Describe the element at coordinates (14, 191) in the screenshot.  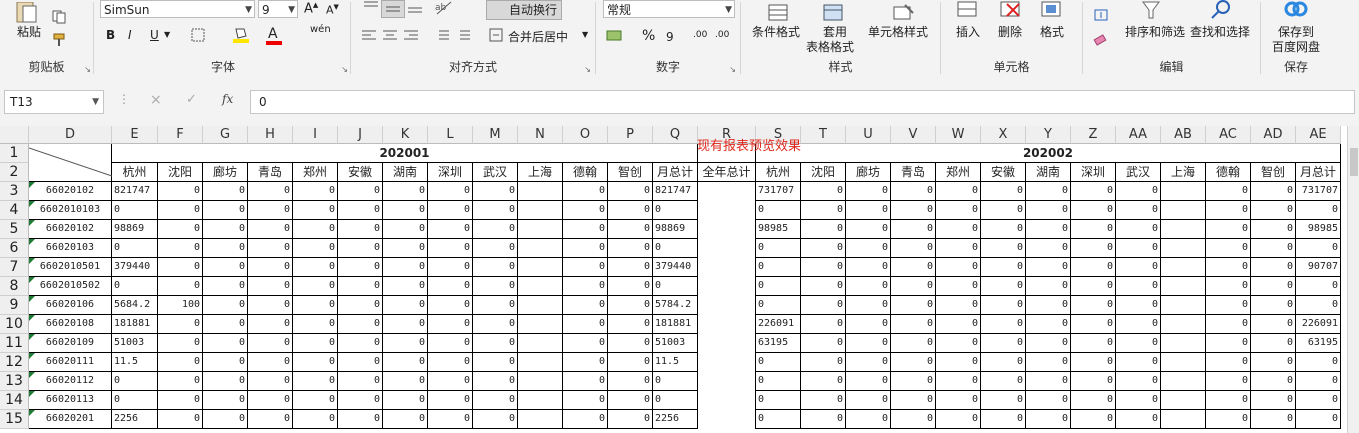
I see `row-header: 3` at that location.